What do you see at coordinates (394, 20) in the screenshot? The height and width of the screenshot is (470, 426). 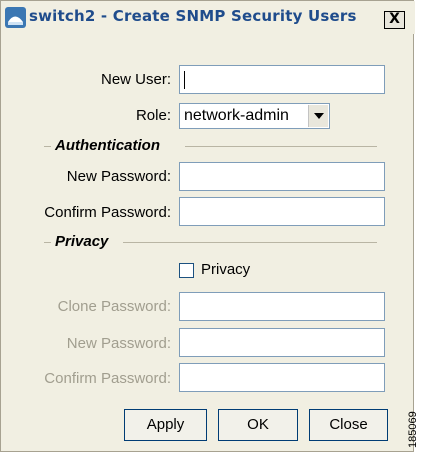 I see `close-icon: X` at bounding box center [394, 20].